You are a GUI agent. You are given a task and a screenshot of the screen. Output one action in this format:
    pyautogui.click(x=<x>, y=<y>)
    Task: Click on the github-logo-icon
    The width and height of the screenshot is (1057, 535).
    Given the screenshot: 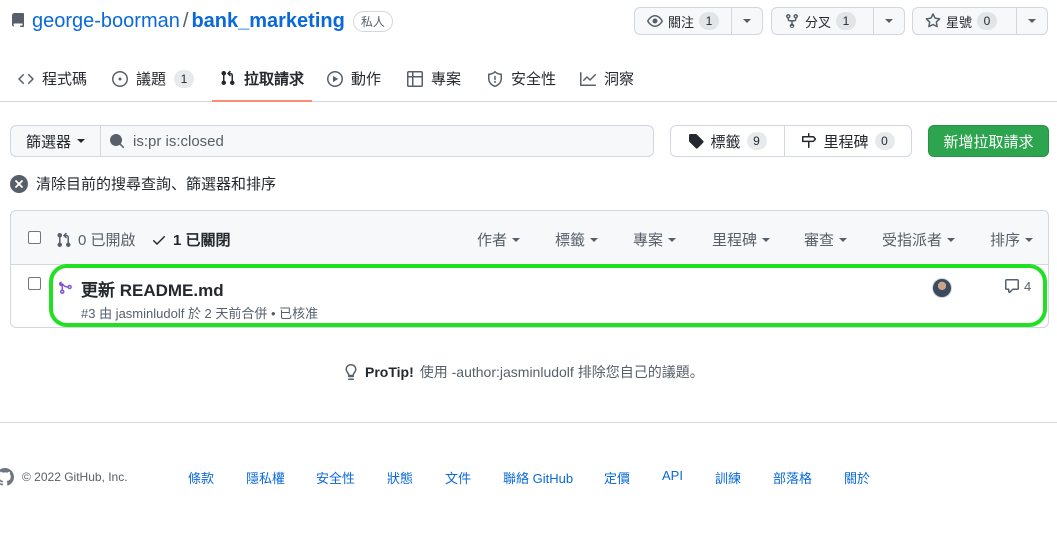 What is the action you would take?
    pyautogui.click(x=7, y=477)
    